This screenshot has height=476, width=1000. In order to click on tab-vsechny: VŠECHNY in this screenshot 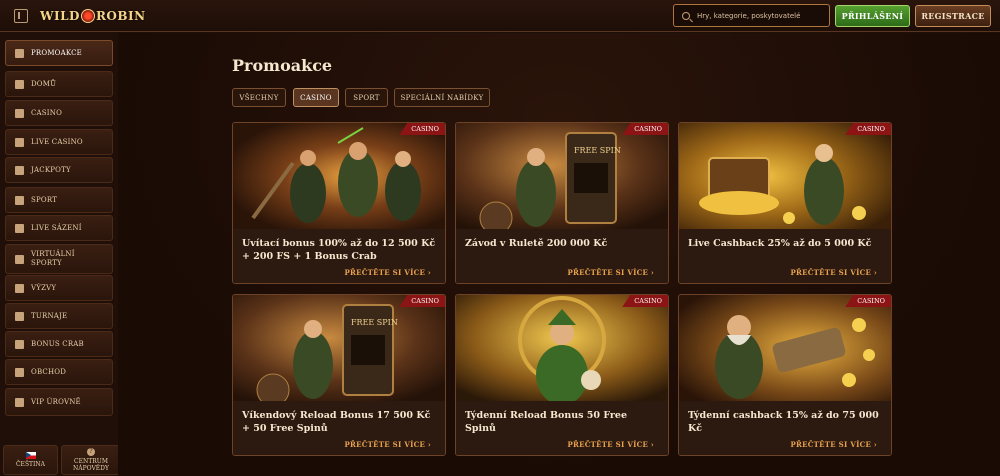, I will do `click(259, 97)`.